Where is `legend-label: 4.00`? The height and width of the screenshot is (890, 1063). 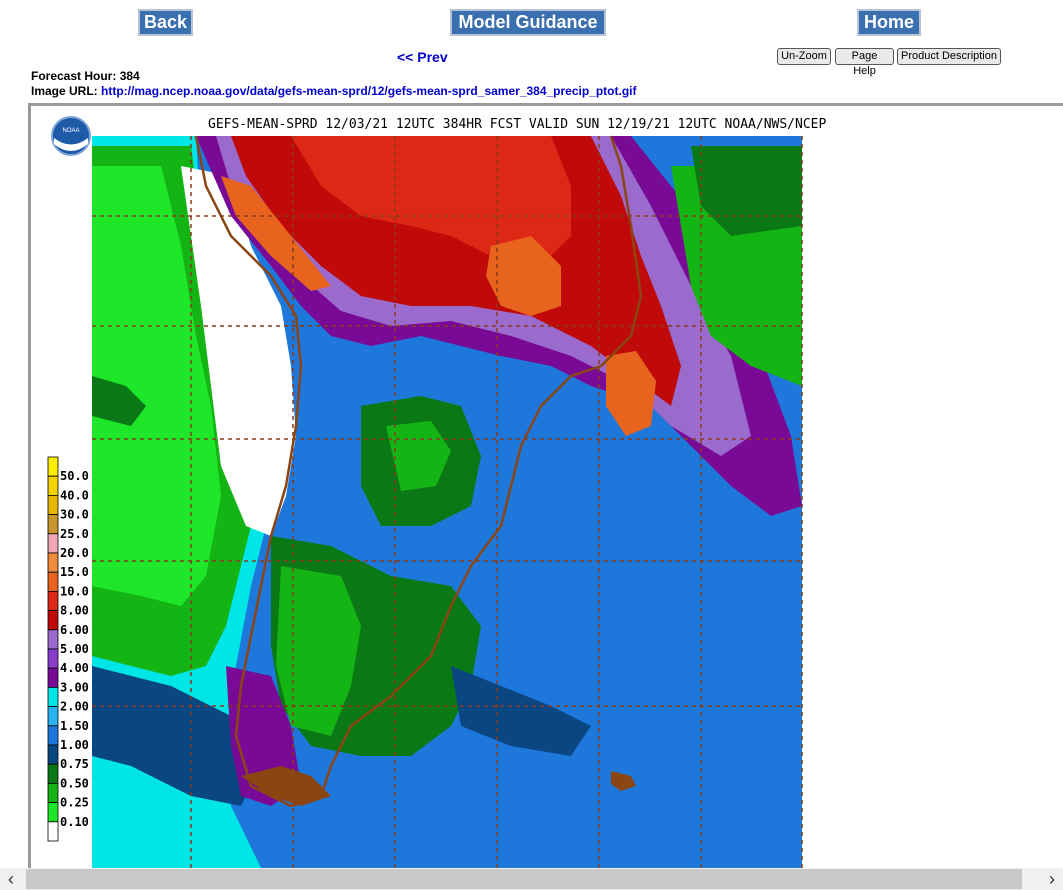 legend-label: 4.00 is located at coordinates (74, 668).